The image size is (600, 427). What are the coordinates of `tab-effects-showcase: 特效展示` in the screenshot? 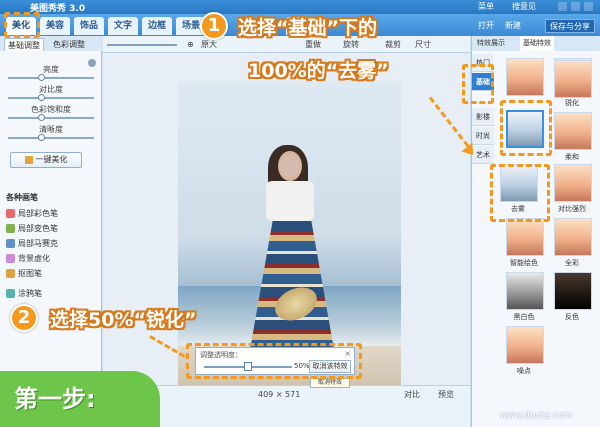 It's located at (491, 43).